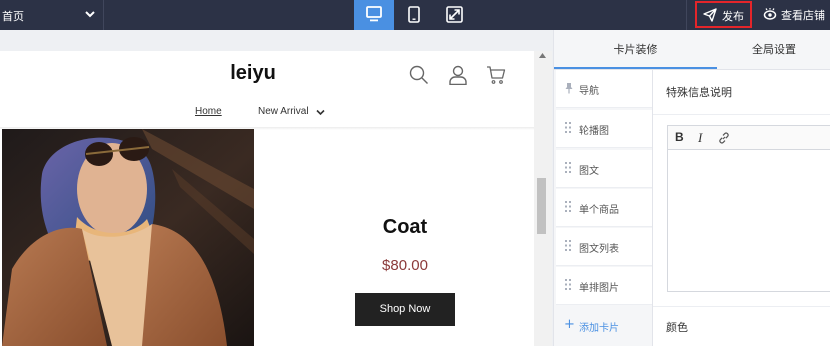 The image size is (830, 346). I want to click on card-item-label: 单排图片, so click(599, 288).